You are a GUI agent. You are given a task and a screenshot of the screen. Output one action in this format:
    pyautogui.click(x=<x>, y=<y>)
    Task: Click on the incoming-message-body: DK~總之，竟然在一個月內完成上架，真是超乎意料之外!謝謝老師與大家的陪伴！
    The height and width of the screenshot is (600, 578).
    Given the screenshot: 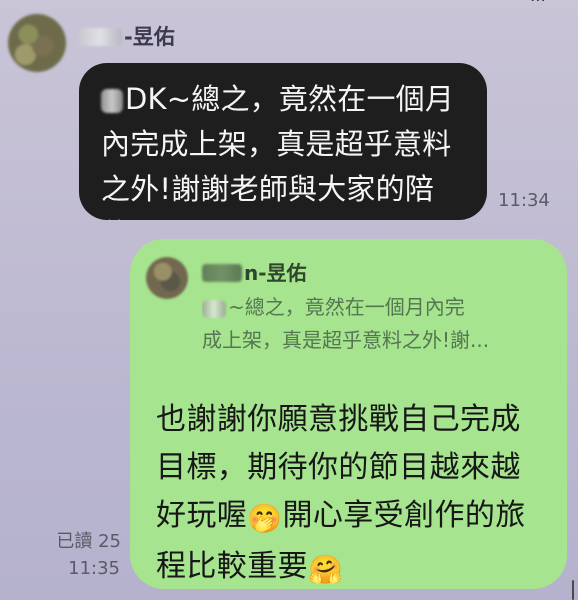 What is the action you would take?
    pyautogui.click(x=278, y=151)
    